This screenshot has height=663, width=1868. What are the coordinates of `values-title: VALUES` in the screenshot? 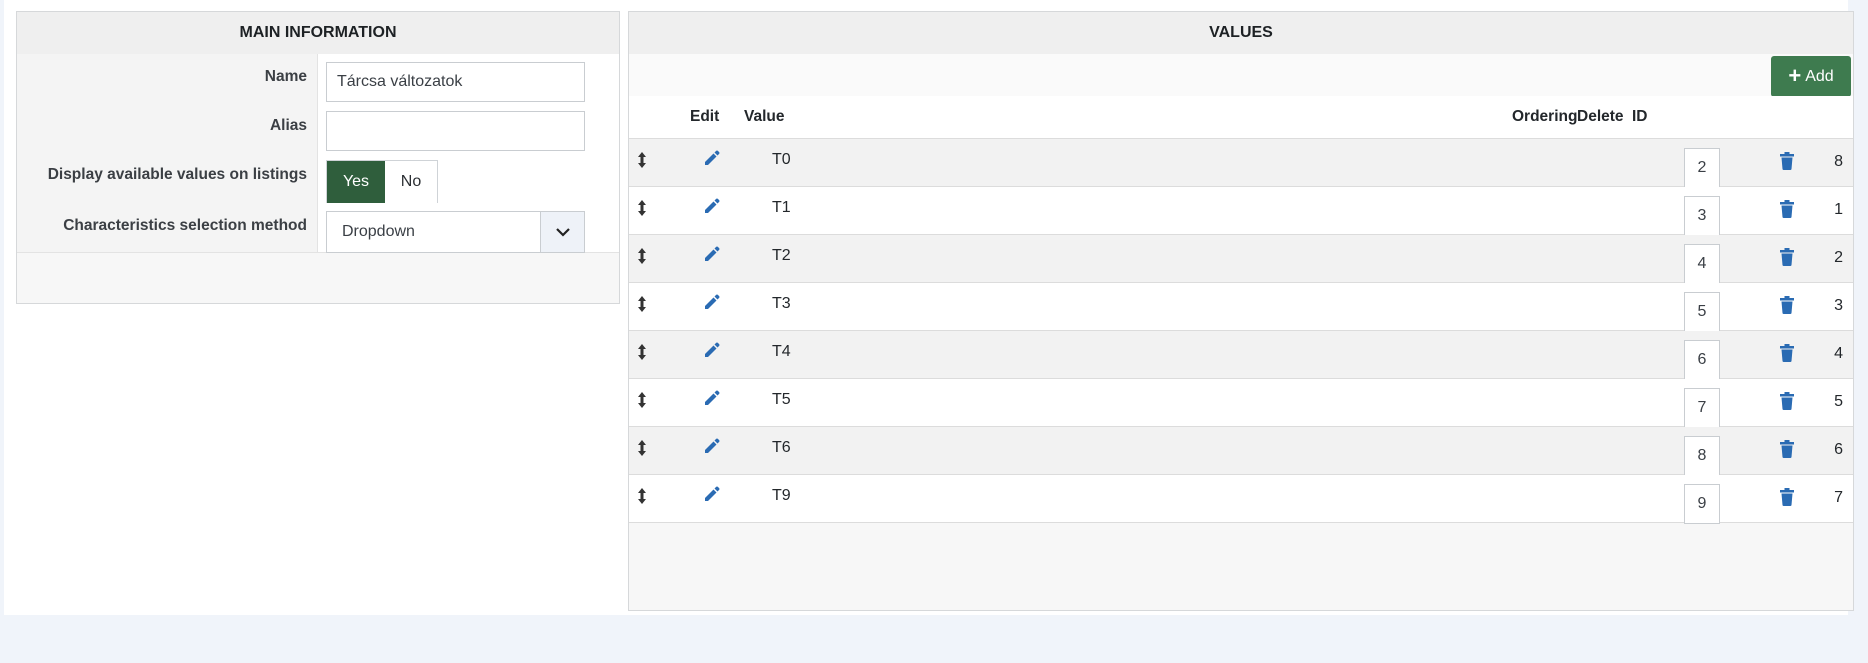 It's located at (1241, 33).